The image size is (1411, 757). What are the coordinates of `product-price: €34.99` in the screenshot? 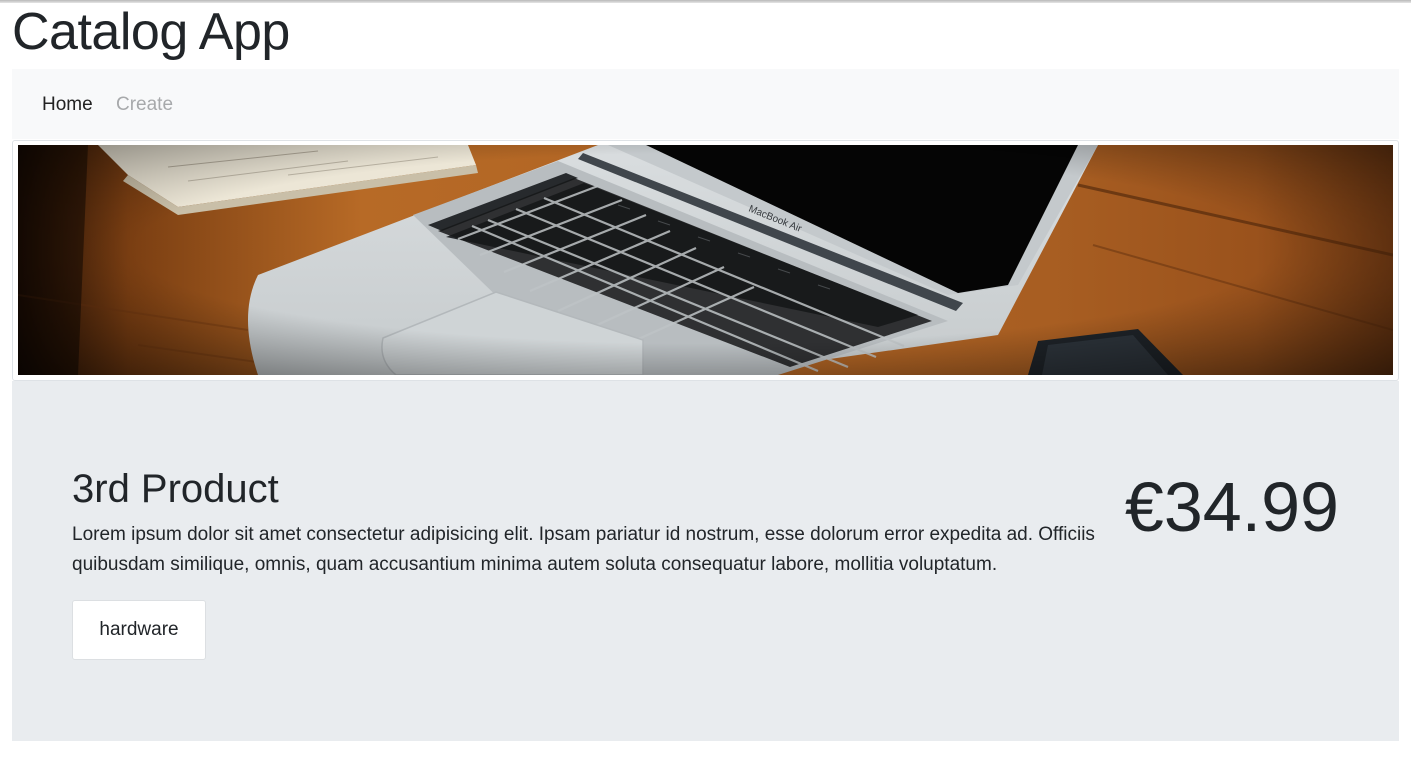 It's located at (1231, 507).